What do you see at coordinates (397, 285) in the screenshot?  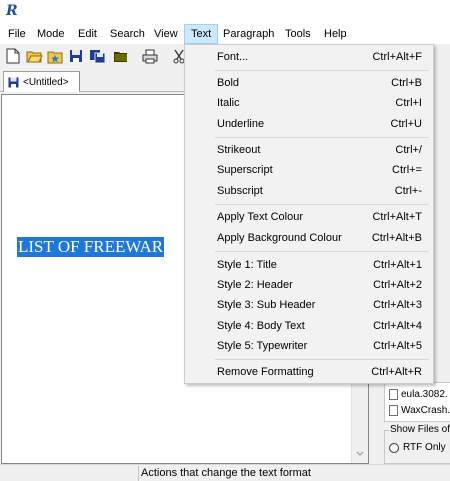 I see `menu-item-shortcut: Ctrl+Alt+2` at bounding box center [397, 285].